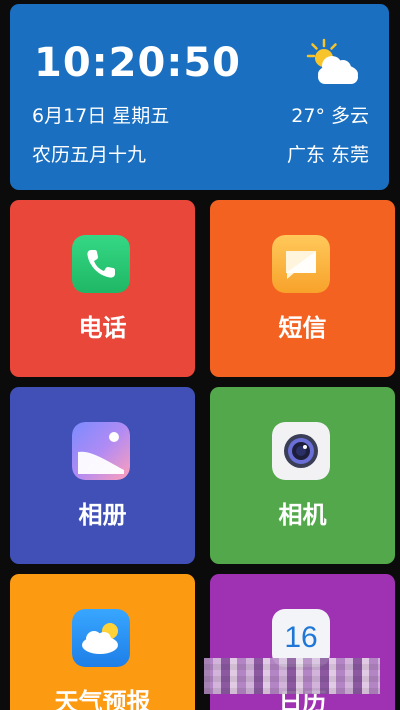  What do you see at coordinates (330, 116) in the screenshot?
I see `temperature-text: 27° 多云` at bounding box center [330, 116].